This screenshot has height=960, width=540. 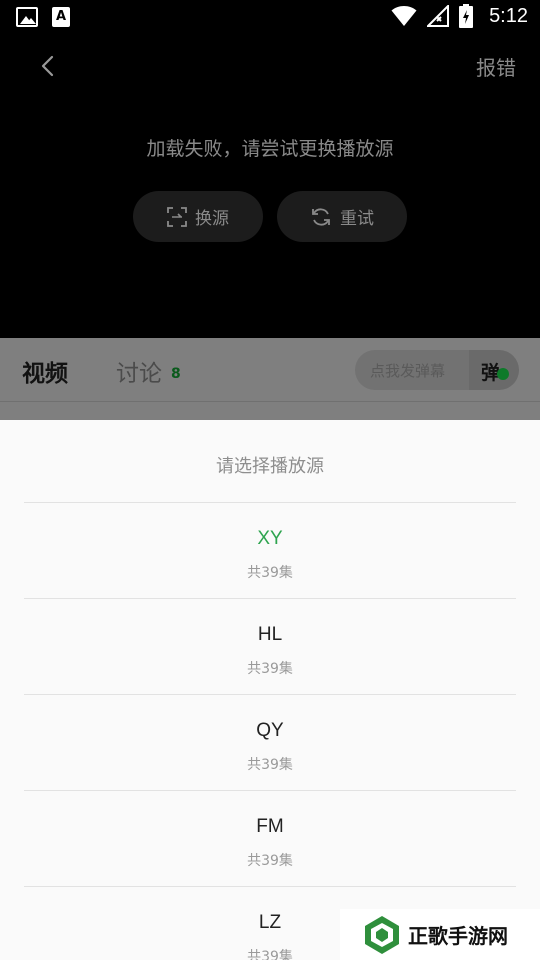 I want to click on load-error-message: 加载失败，请尝试更换播放源, so click(x=270, y=149).